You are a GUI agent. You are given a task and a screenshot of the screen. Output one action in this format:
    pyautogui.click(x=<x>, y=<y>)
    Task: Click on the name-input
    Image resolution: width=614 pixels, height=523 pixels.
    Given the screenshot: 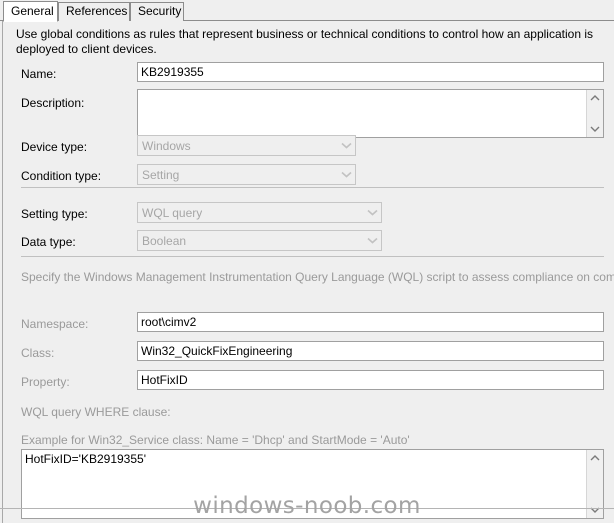 What is the action you would take?
    pyautogui.click(x=370, y=72)
    